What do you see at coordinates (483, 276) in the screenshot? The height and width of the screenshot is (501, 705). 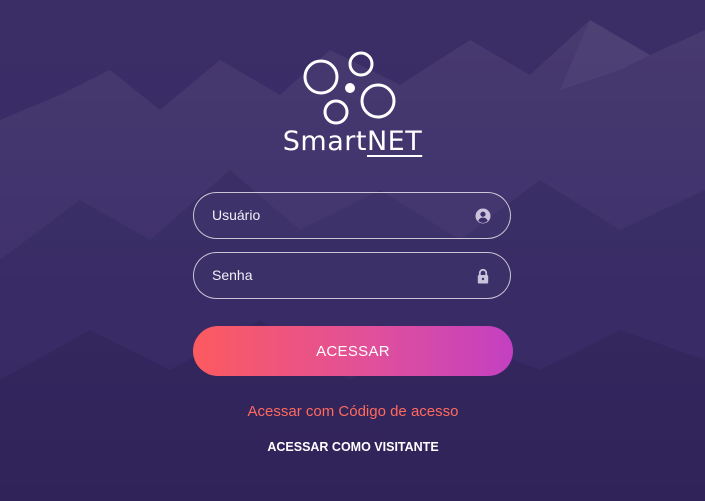 I see `lock-icon` at bounding box center [483, 276].